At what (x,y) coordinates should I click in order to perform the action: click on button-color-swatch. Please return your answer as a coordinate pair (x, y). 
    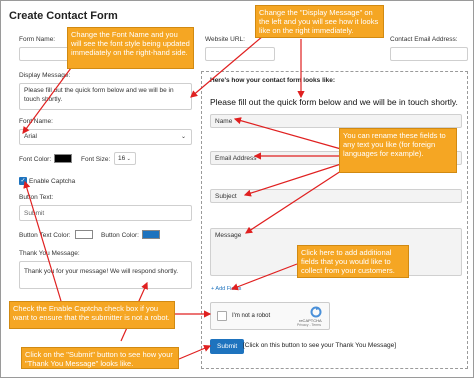
    Looking at the image, I should click on (151, 234).